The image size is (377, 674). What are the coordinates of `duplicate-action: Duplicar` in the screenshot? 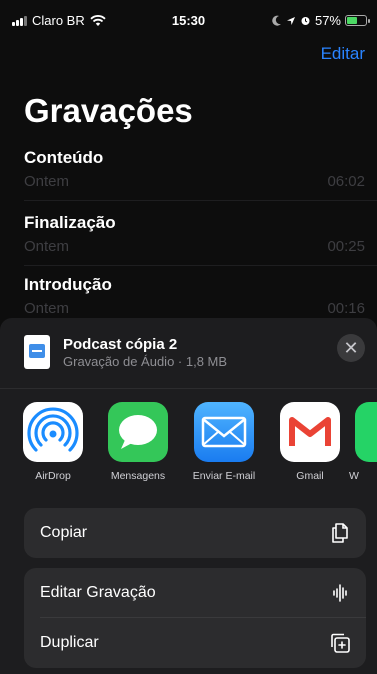 It's located at (195, 643).